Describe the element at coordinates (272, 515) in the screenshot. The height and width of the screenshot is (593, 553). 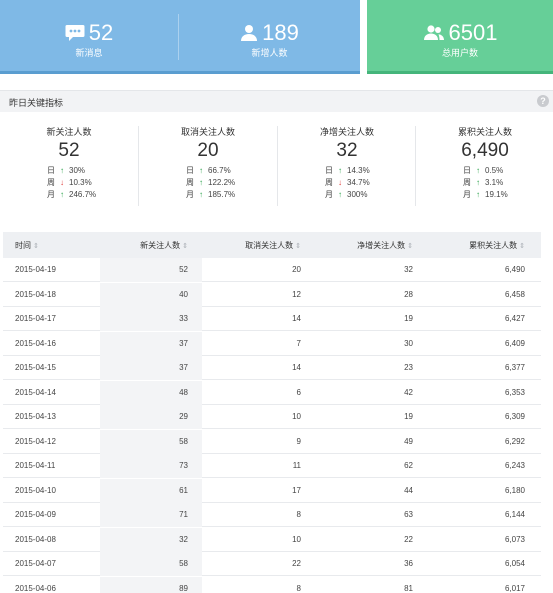
I see `table-row: 2015-04-09 71 8 63 6,144` at that location.